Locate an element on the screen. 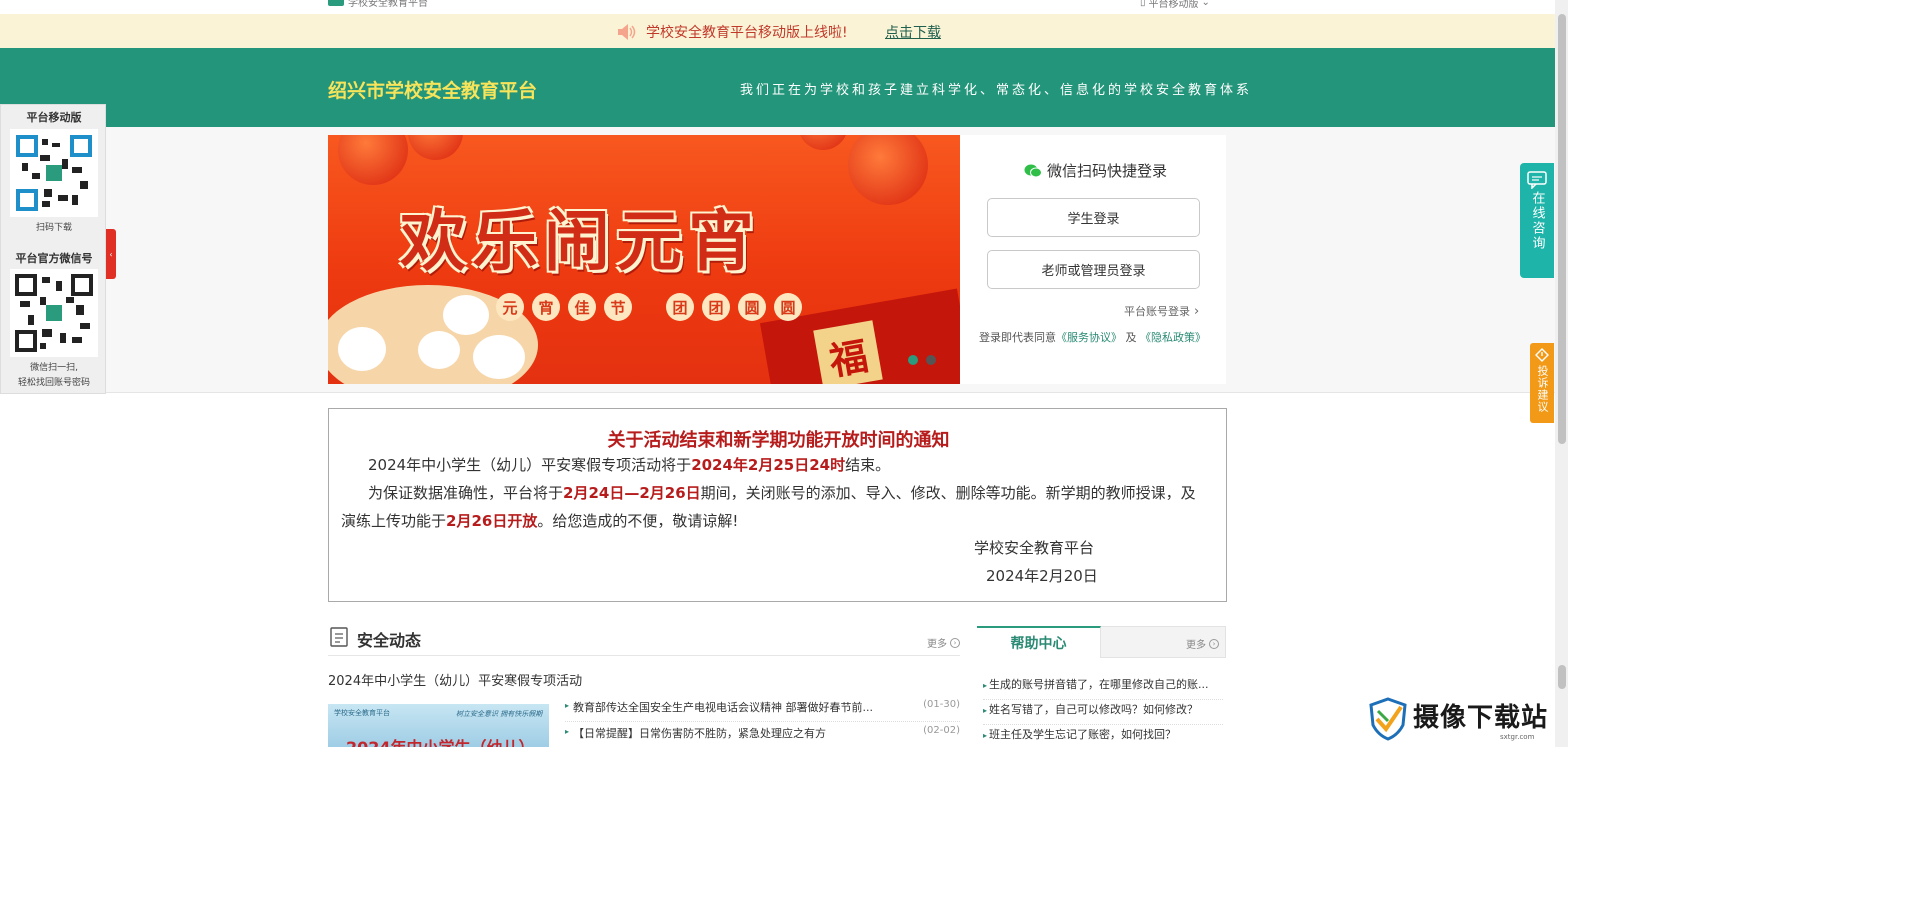 The image size is (1920, 915). news-list-item: ▸ 【日常提醒】日常伤害防不胜防，紧急处理应之有方 (02-02) is located at coordinates (762, 735).